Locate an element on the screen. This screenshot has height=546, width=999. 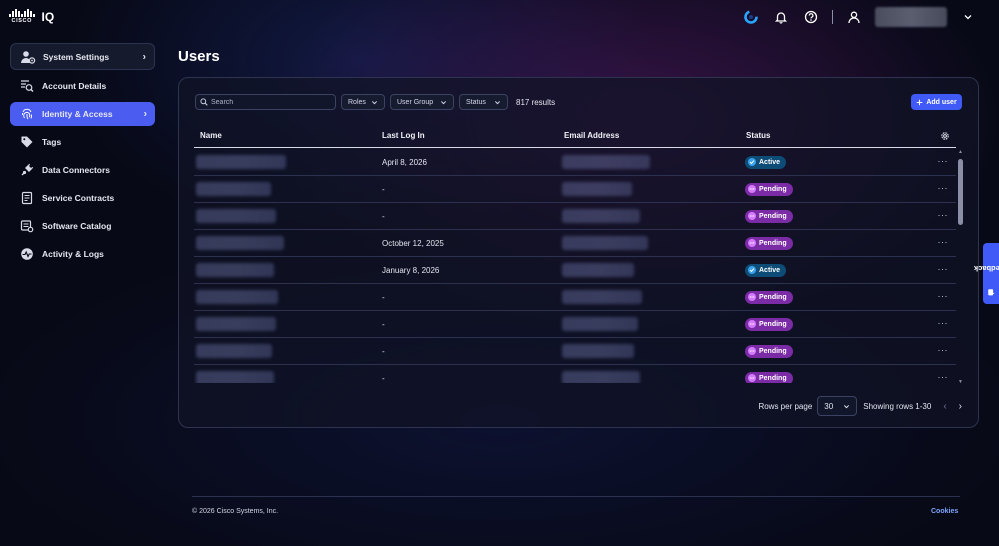
filter-roles: Roles is located at coordinates (363, 102).